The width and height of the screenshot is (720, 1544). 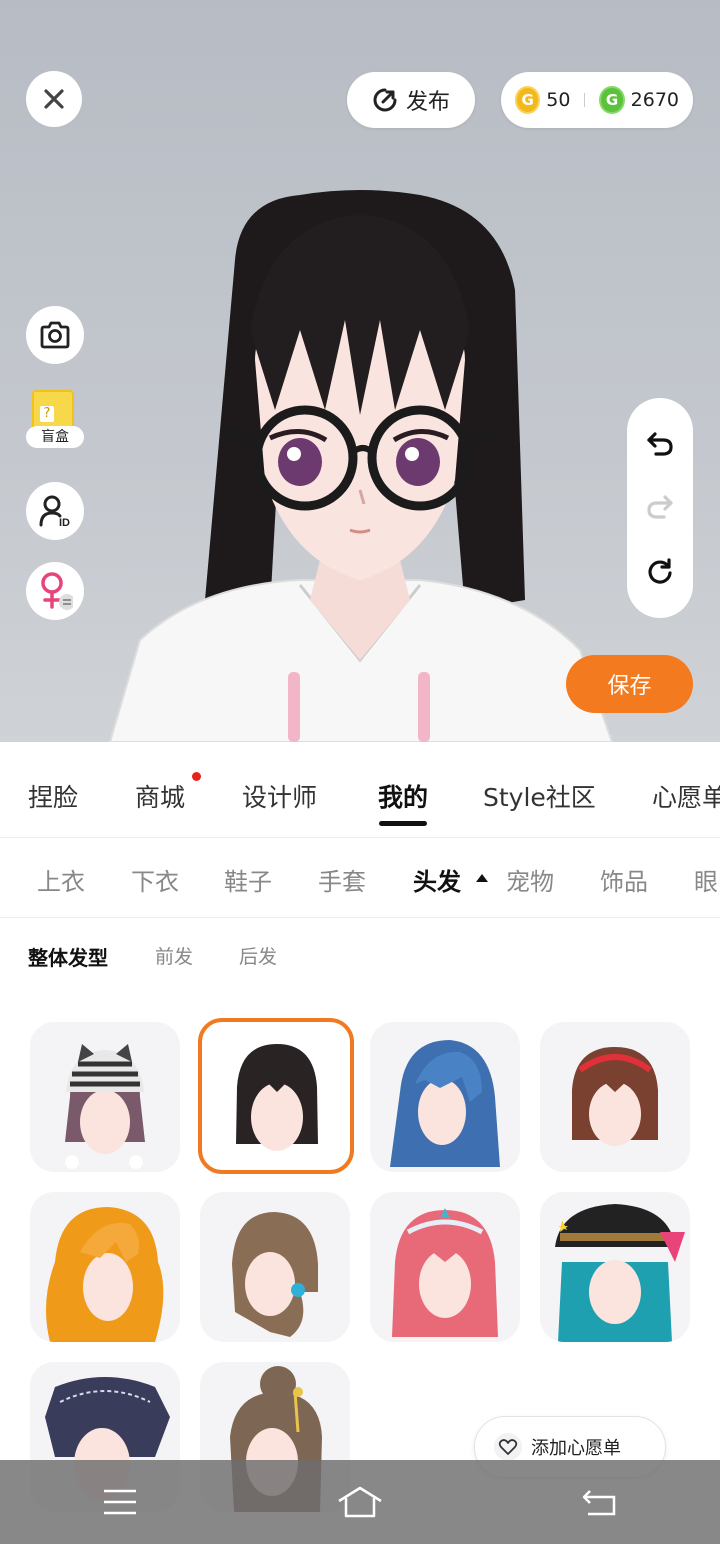 I want to click on menu-button, so click(x=120, y=1502).